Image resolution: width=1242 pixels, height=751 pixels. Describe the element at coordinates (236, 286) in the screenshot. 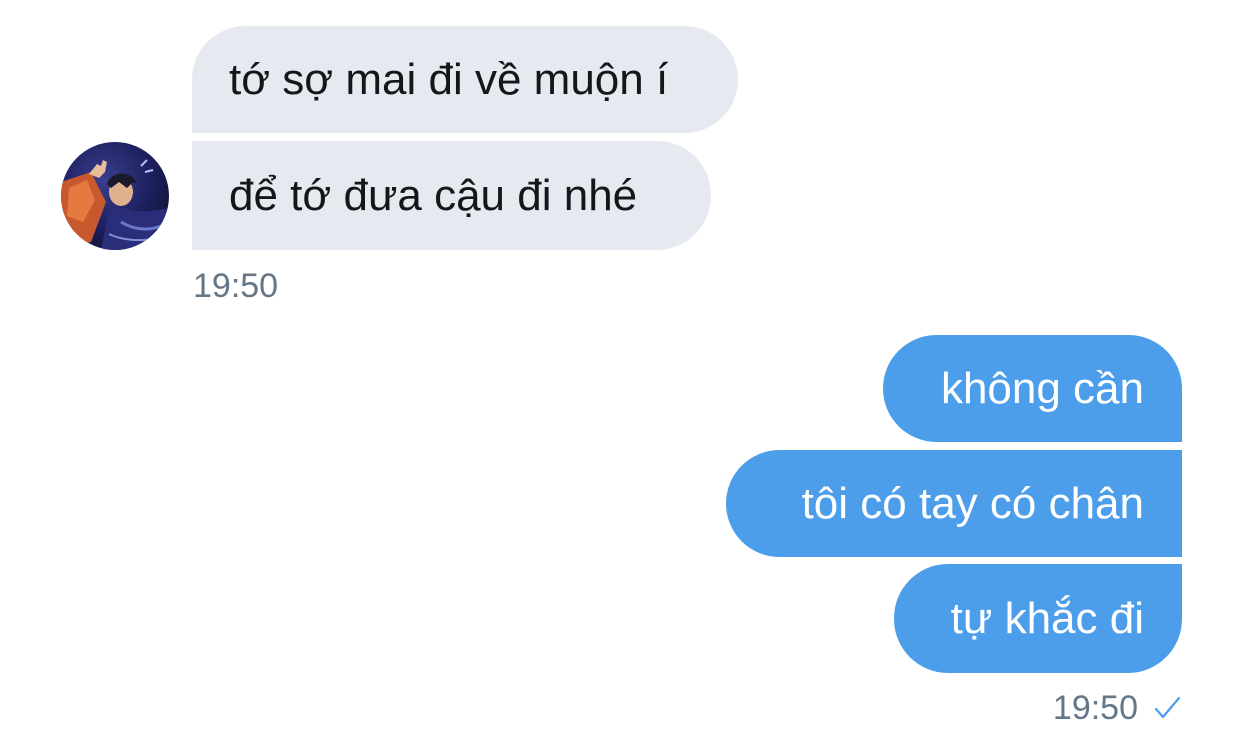

I see `incoming-timestamp: 19:50` at that location.